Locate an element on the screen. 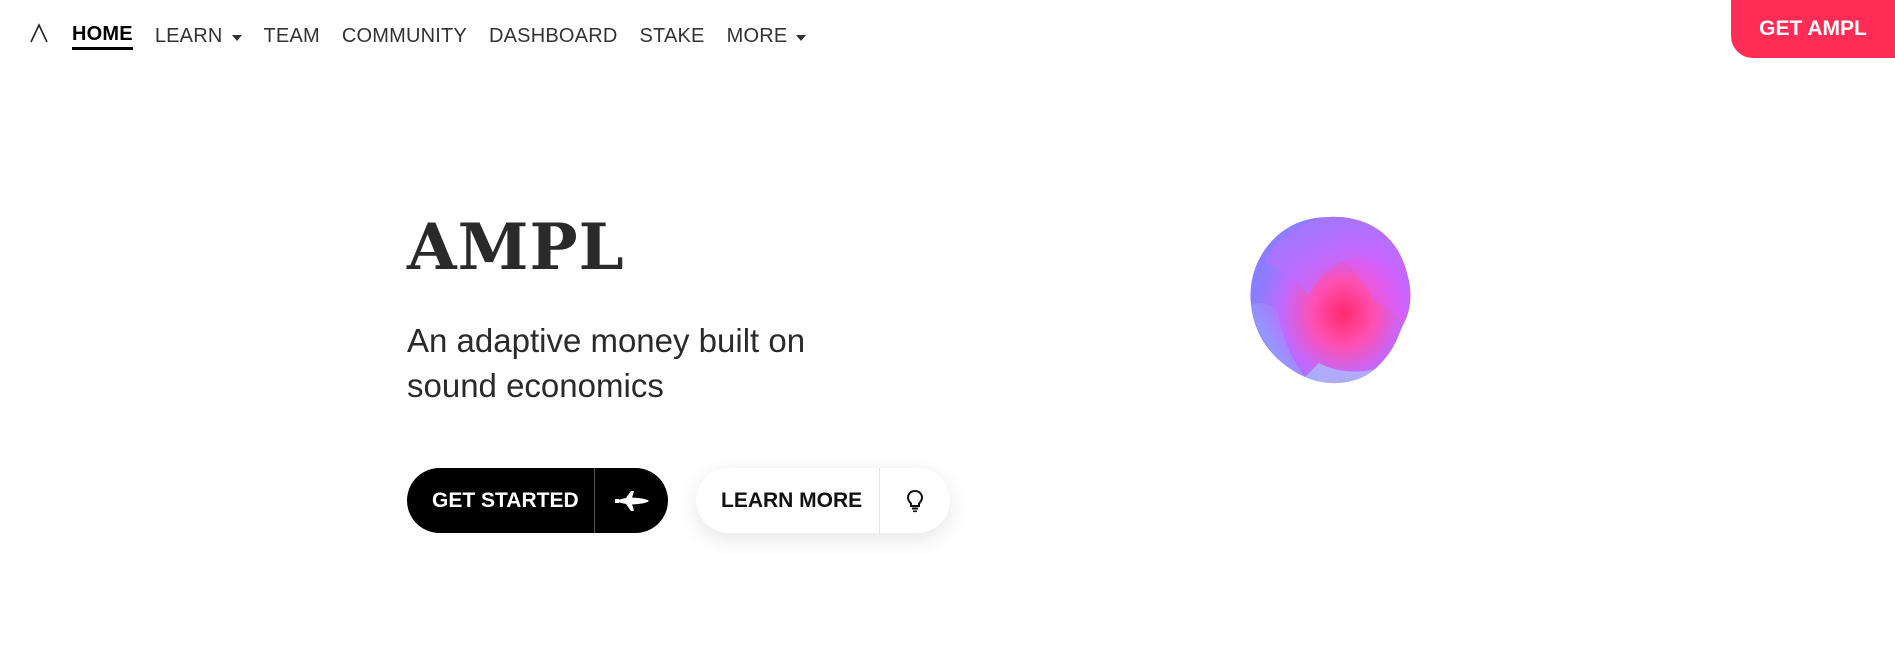 The height and width of the screenshot is (647, 1895). nav-item-label: DASHBOARD is located at coordinates (553, 36).